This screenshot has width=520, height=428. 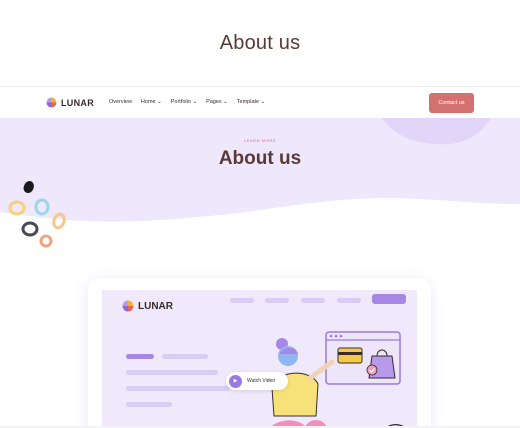 I want to click on credit-card-icon, so click(x=350, y=355).